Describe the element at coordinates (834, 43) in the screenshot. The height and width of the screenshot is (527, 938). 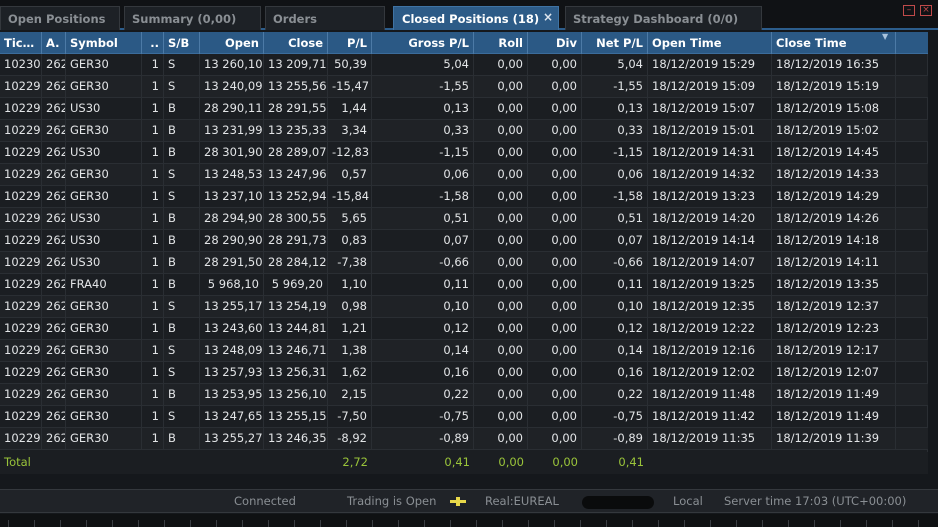
I see `column-header-close-time: Close Time` at that location.